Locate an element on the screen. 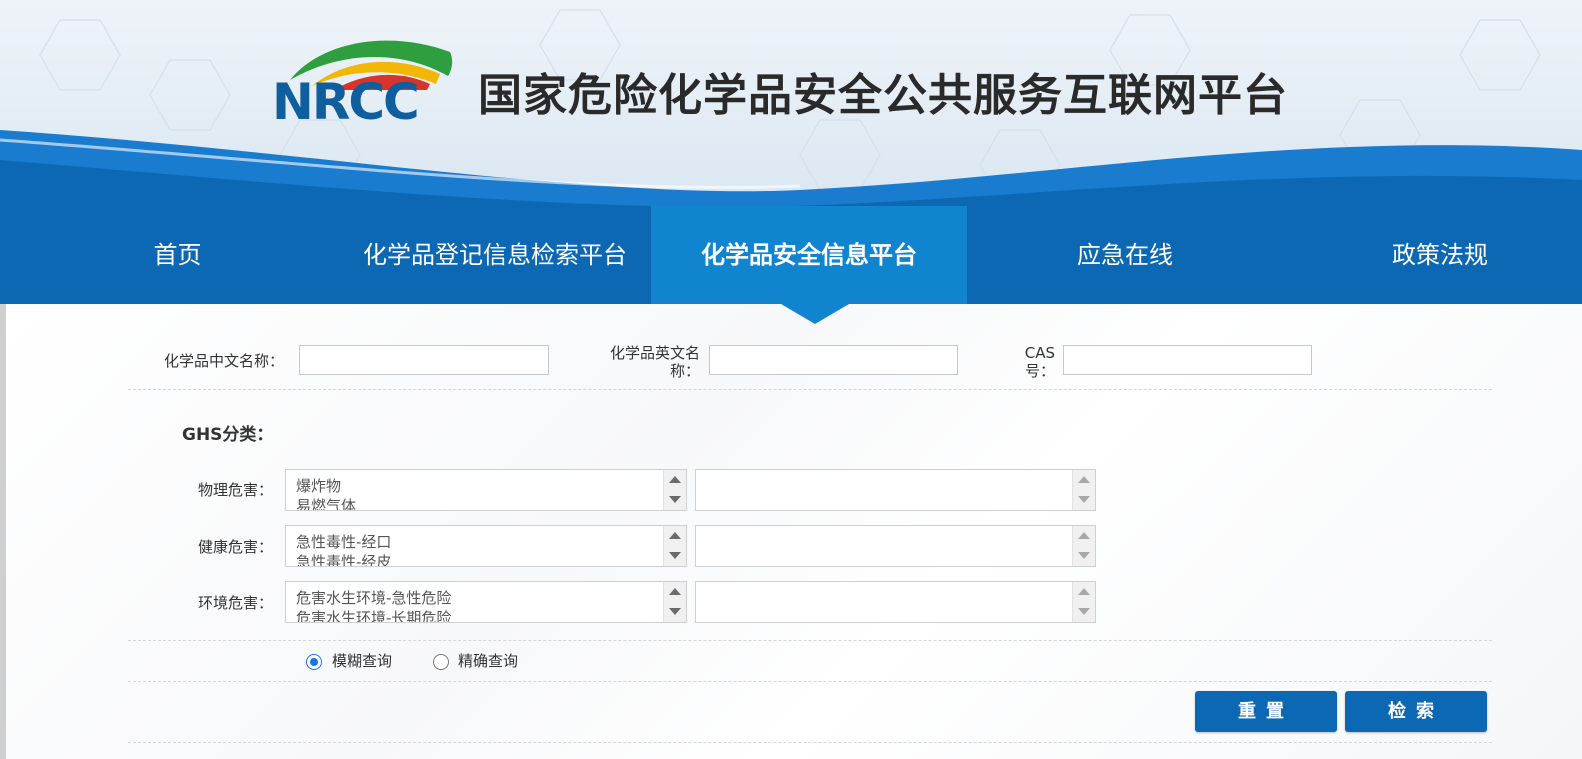 The height and width of the screenshot is (759, 1582). environment-hazard-label: 环境危害： is located at coordinates (236, 603).